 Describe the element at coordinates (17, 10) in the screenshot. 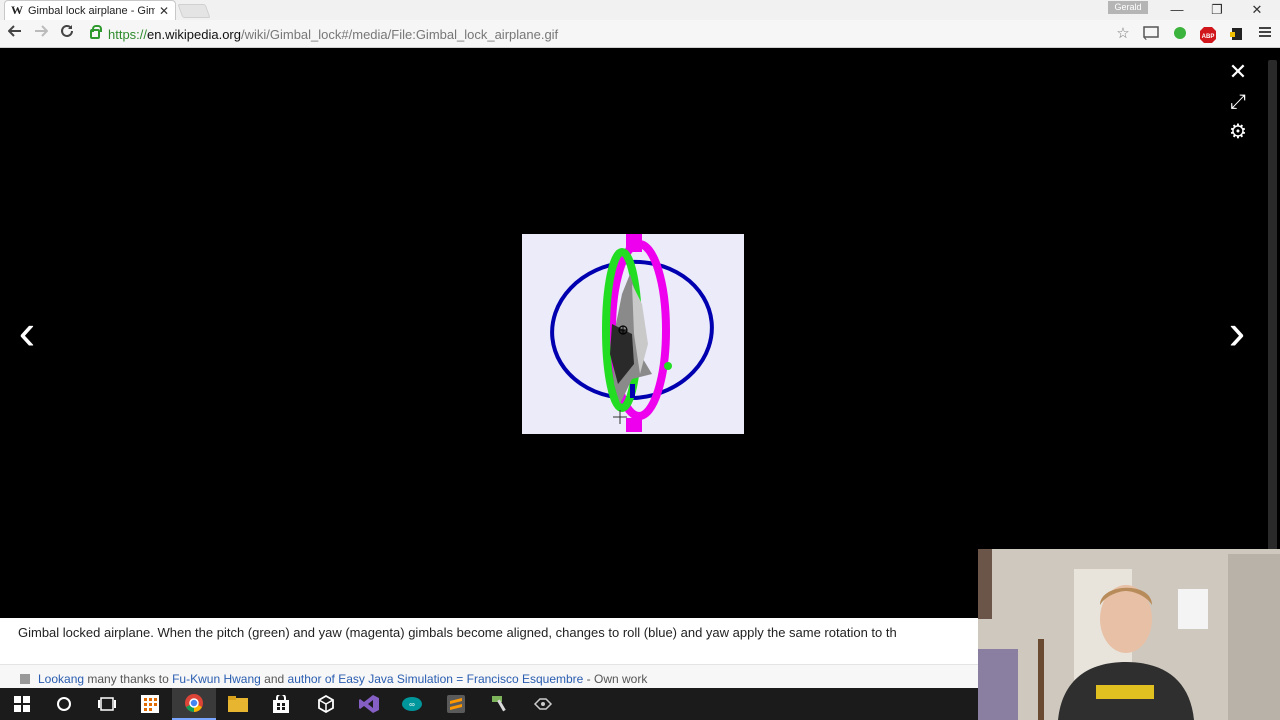

I see `wikipedia-favicon-icon: W` at that location.